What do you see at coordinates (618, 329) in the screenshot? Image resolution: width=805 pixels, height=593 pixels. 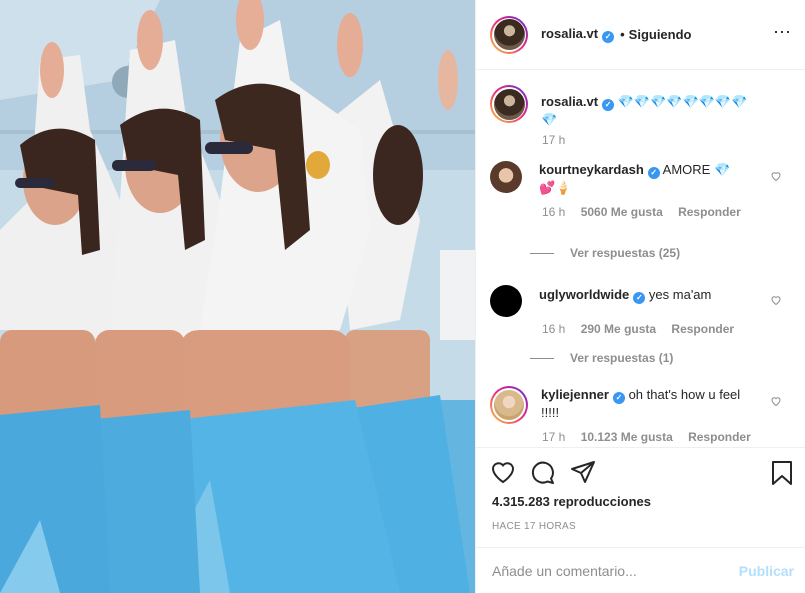 I see `comment-likes: 290 Me gusta` at bounding box center [618, 329].